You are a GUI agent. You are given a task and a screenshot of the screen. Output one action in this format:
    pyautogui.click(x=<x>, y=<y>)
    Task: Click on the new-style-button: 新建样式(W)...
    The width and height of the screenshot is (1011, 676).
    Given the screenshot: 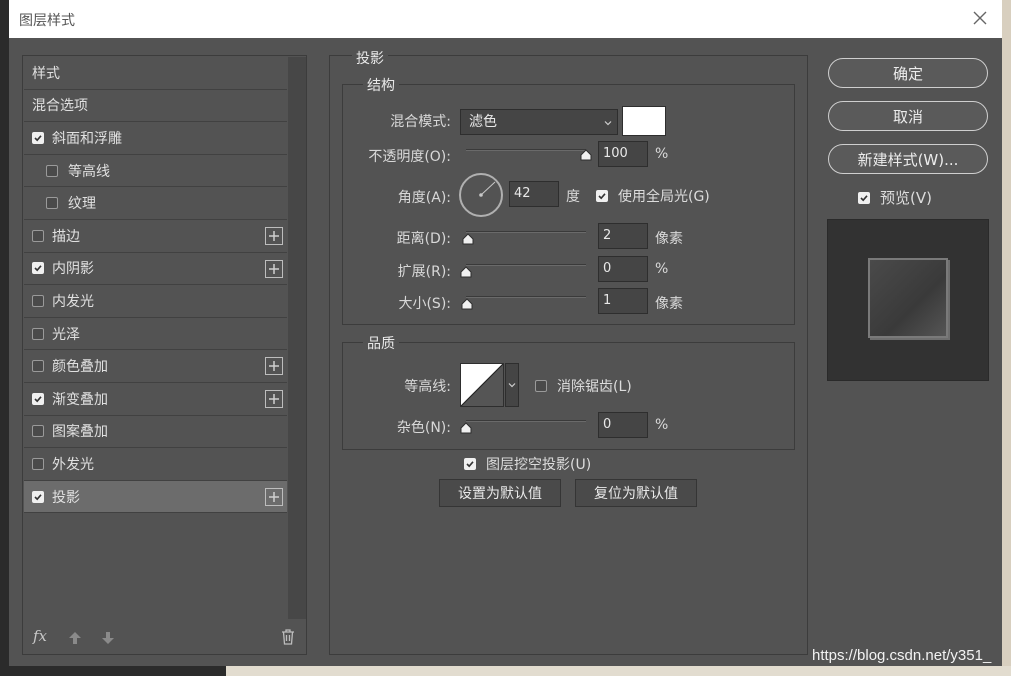 What is the action you would take?
    pyautogui.click(x=908, y=159)
    